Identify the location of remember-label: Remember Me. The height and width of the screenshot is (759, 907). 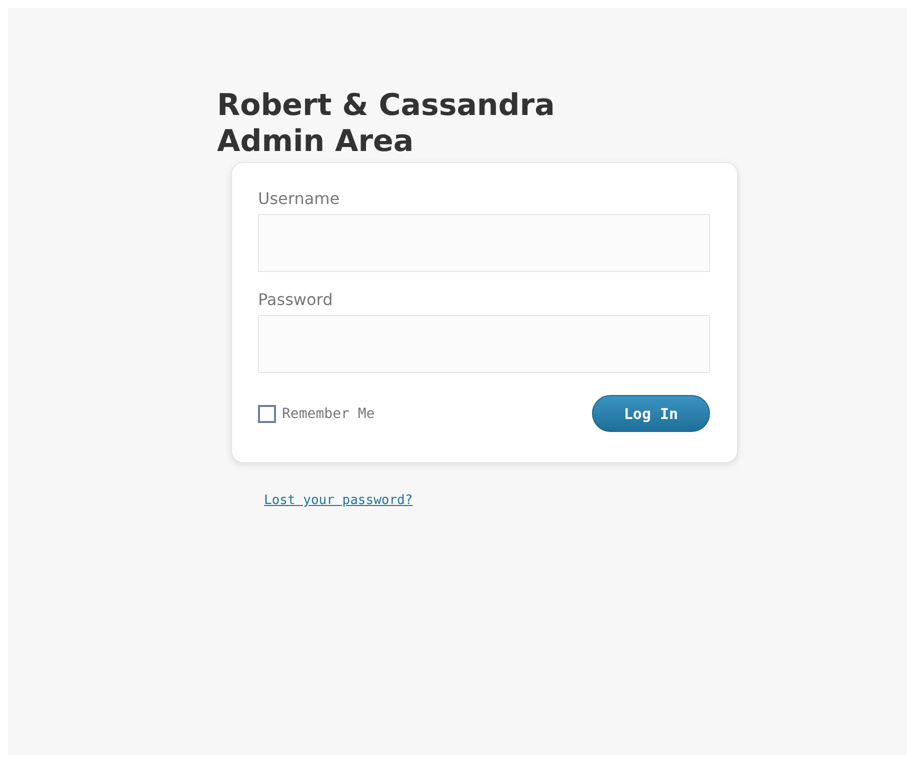
(328, 414).